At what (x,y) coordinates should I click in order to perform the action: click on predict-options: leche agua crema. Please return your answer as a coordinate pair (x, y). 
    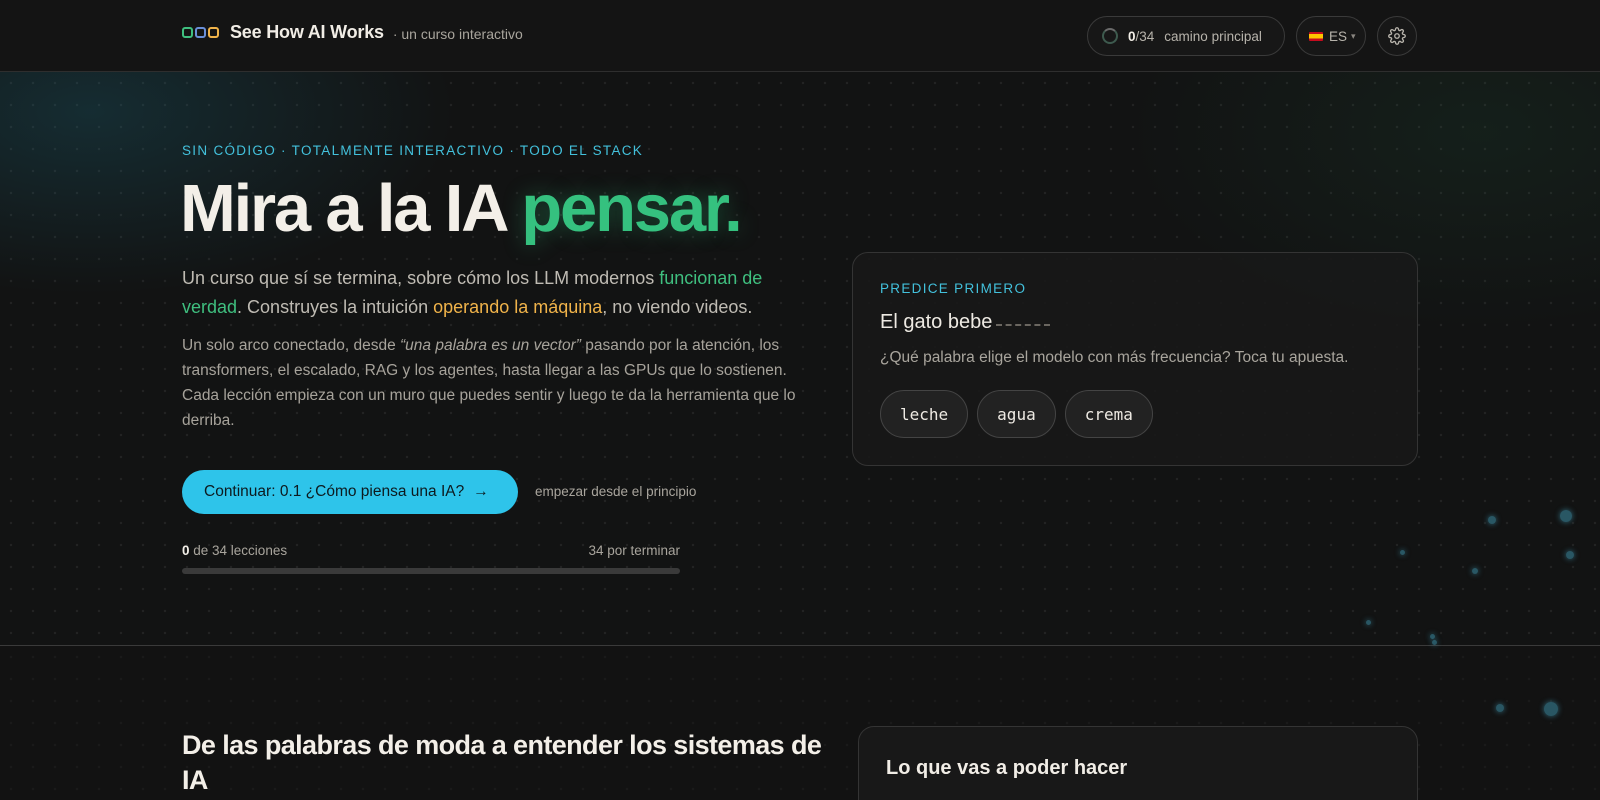
    Looking at the image, I should click on (1016, 414).